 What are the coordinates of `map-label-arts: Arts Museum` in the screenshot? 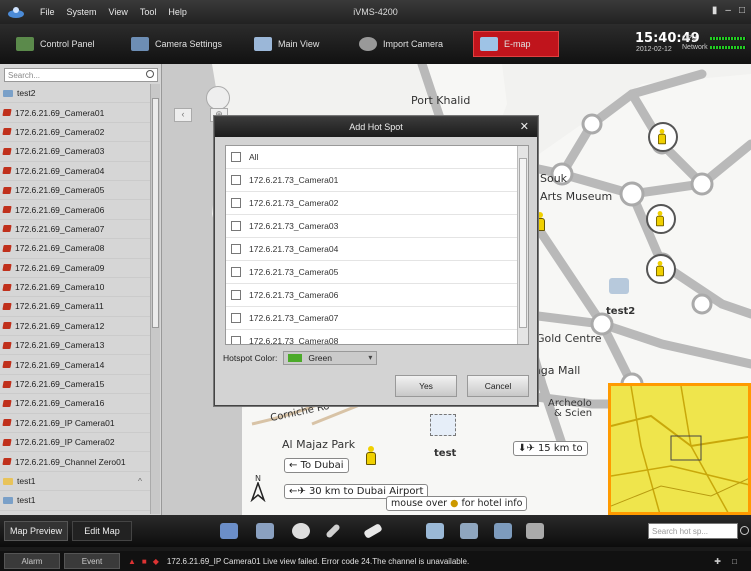 It's located at (576, 196).